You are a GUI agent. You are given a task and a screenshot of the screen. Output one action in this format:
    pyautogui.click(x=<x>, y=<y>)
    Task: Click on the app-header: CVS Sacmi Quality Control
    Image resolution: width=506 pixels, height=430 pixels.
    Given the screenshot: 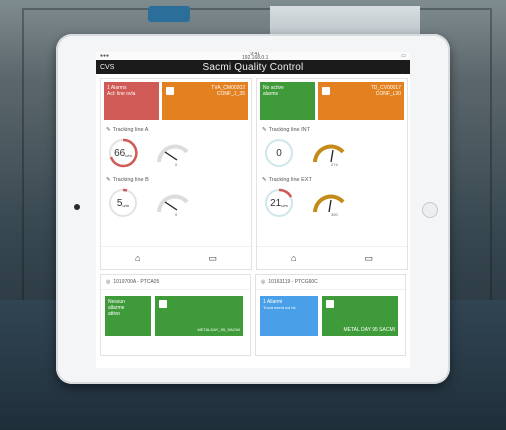 What is the action you would take?
    pyautogui.click(x=253, y=67)
    